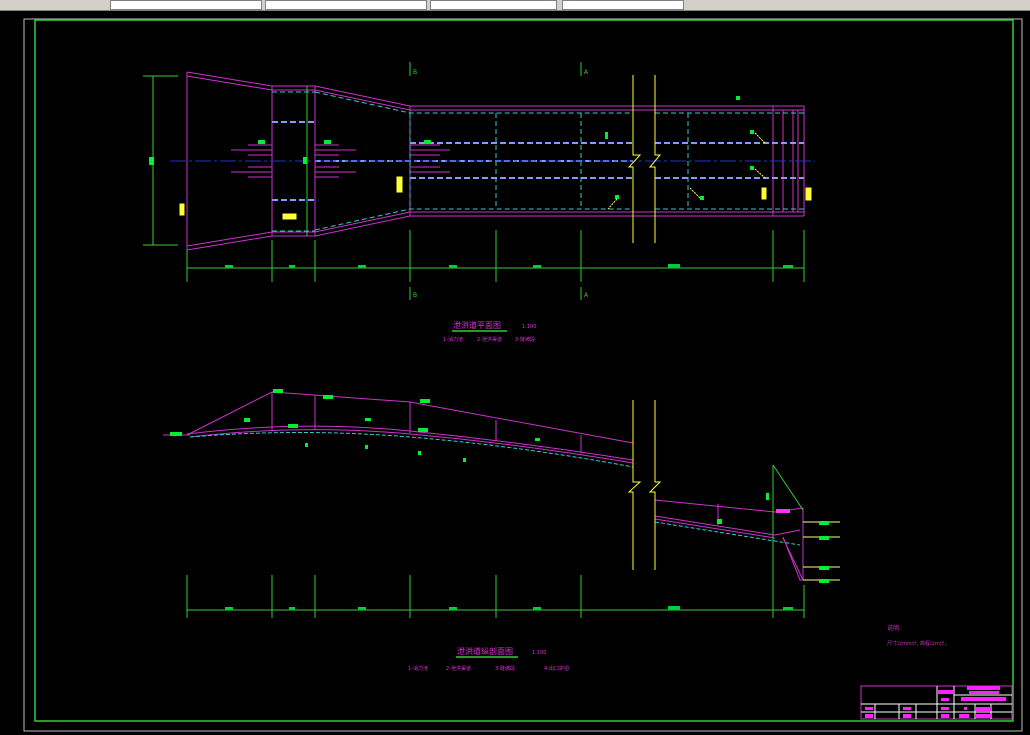 This screenshot has height=735, width=1030. What do you see at coordinates (529, 327) in the screenshot?
I see `plan-scale: 1:100` at bounding box center [529, 327].